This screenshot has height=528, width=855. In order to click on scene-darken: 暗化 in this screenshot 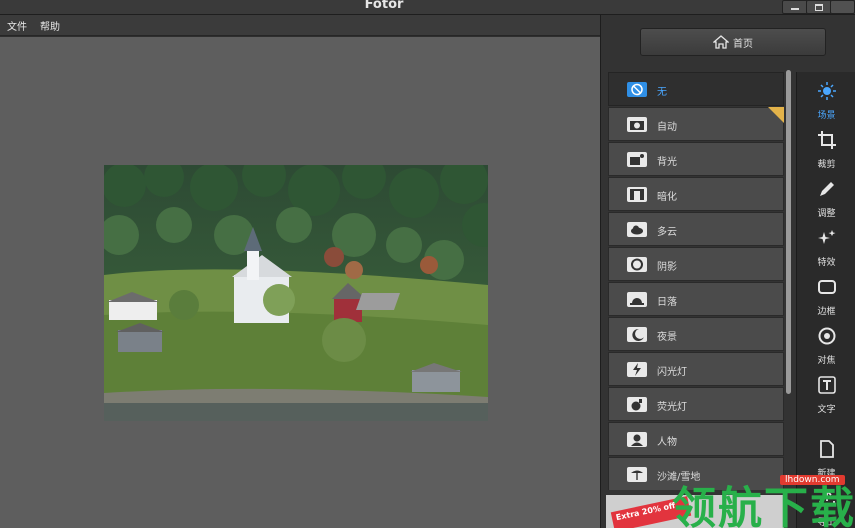, I will do `click(696, 194)`.